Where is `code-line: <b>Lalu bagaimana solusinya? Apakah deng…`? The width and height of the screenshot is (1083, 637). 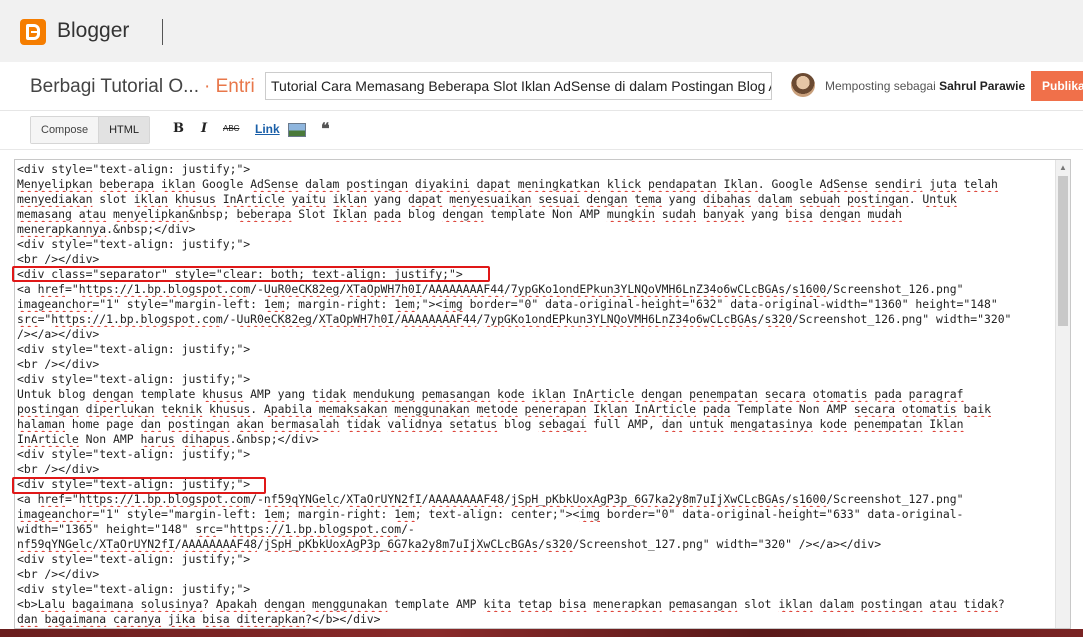
code-line: <b>Lalu bagaimana solusinya? Apakah deng… is located at coordinates (537, 604).